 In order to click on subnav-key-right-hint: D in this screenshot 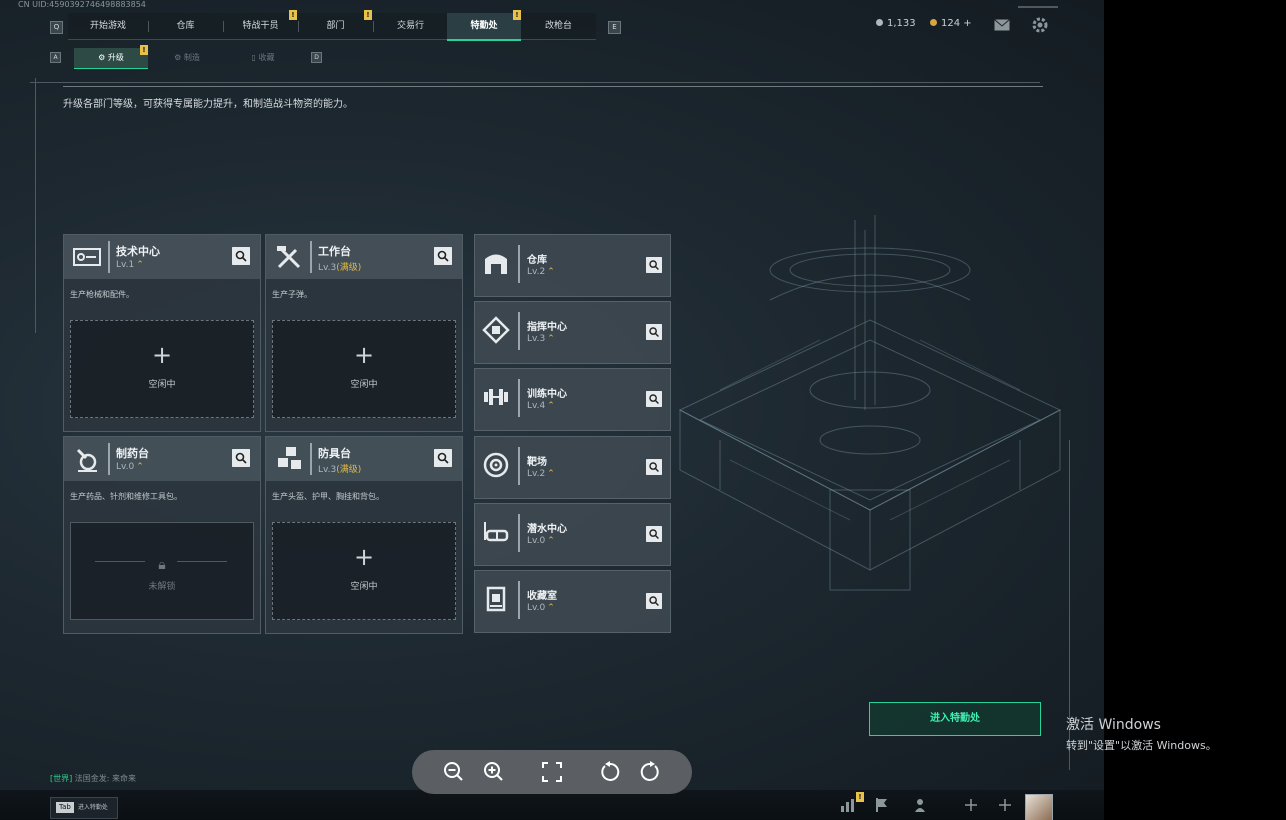, I will do `click(316, 57)`.